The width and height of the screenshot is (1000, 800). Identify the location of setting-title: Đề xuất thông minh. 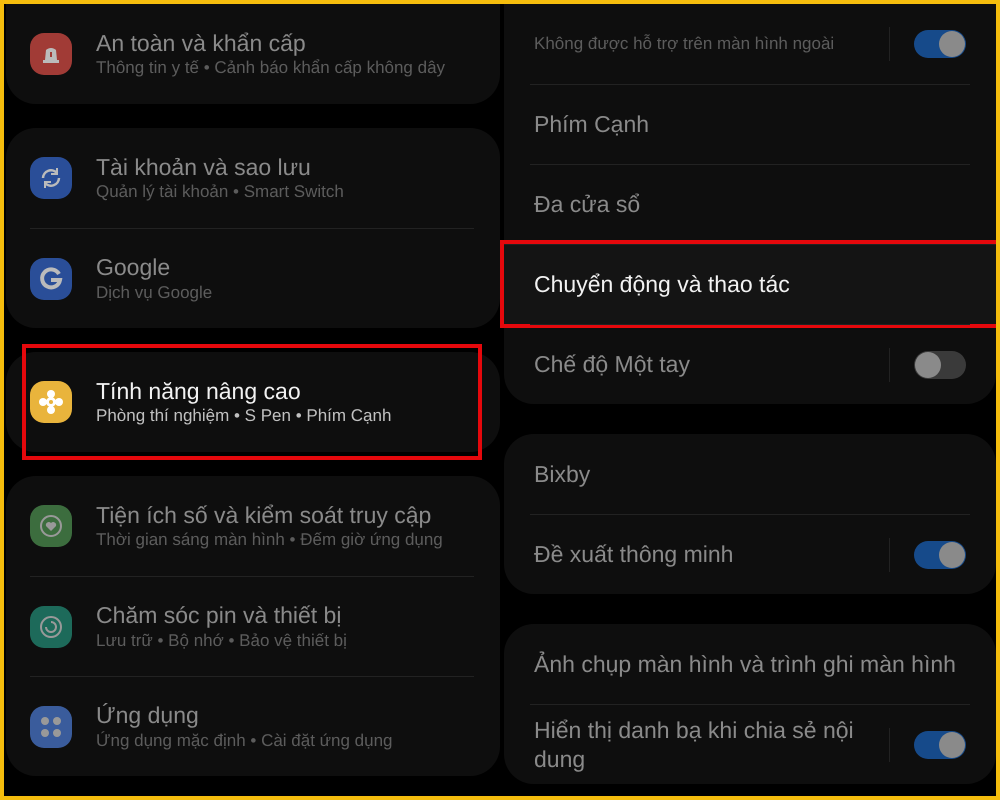
(634, 554).